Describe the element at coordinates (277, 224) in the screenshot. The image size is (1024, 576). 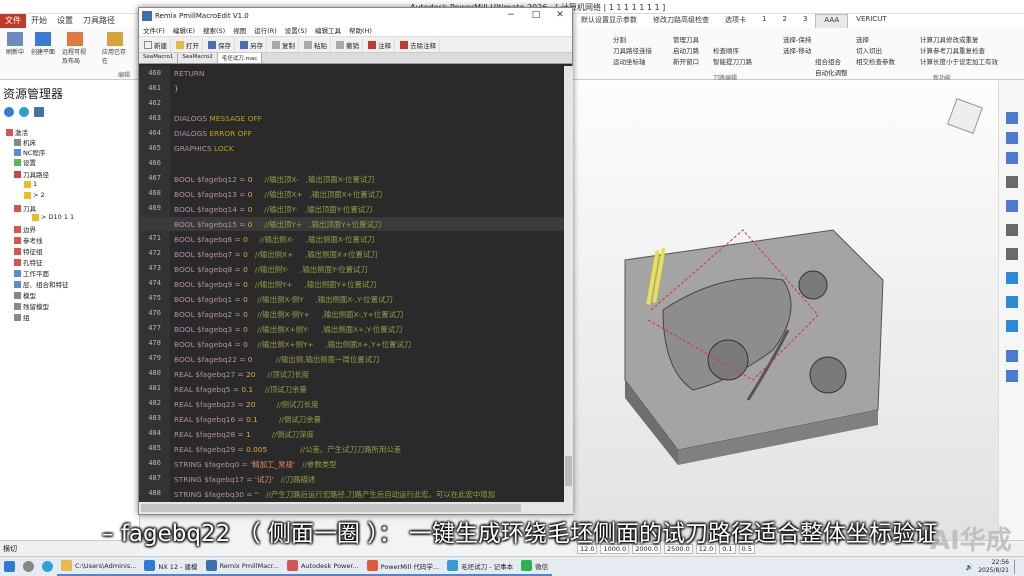
I see `code-line: BOOL $fagebq15 = 0 //输出顶Y+ ,输出顶面Y+位置试刀` at that location.